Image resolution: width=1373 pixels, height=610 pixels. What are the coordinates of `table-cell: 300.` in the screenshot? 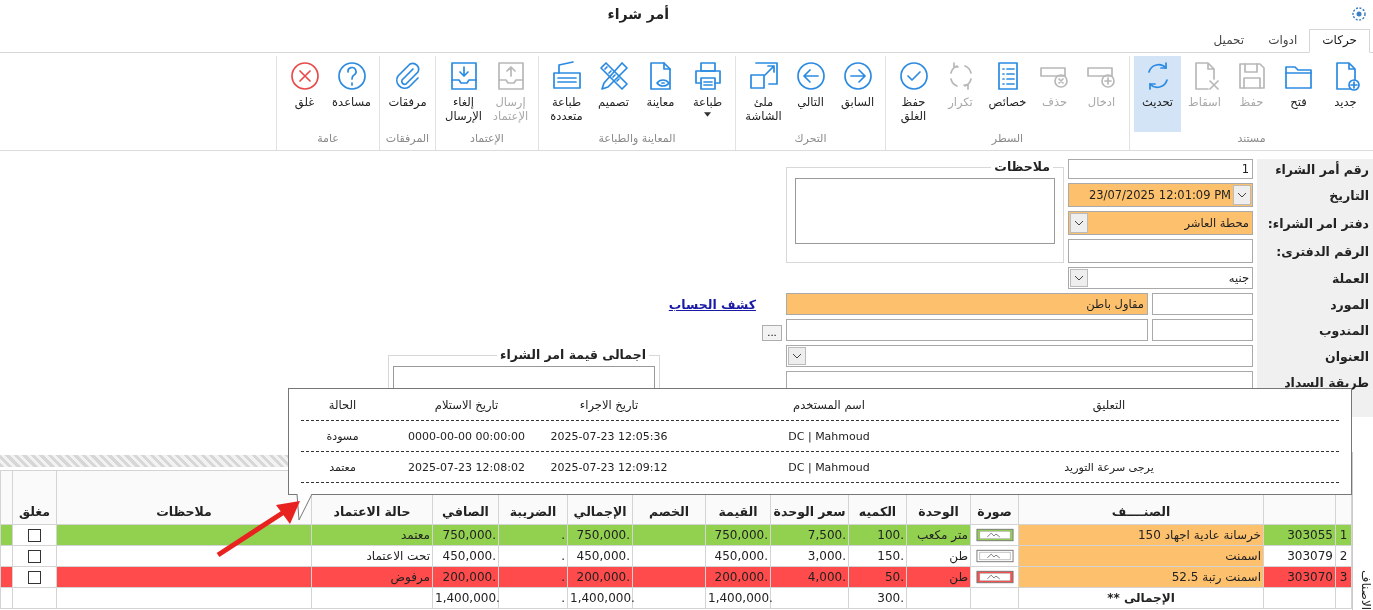 It's located at (877, 598).